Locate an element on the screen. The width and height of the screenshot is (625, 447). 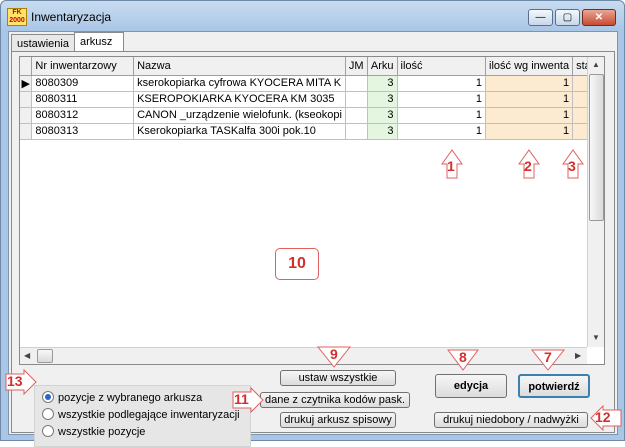
cell-nazwa: kserokopiarka cyfrowa KYOCERA MITA K is located at coordinates (239, 83).